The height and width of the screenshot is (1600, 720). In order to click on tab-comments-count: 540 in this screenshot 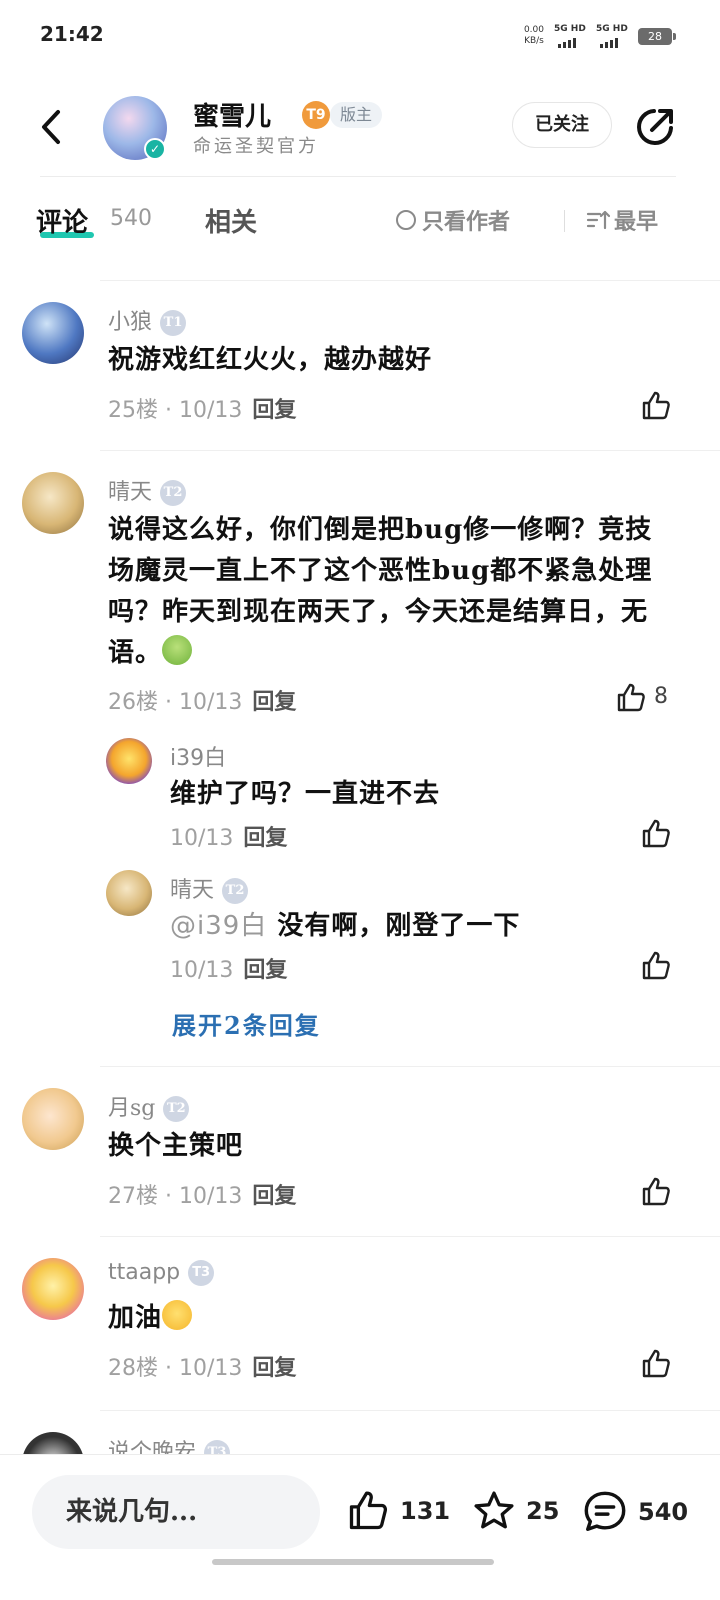, I will do `click(131, 218)`.